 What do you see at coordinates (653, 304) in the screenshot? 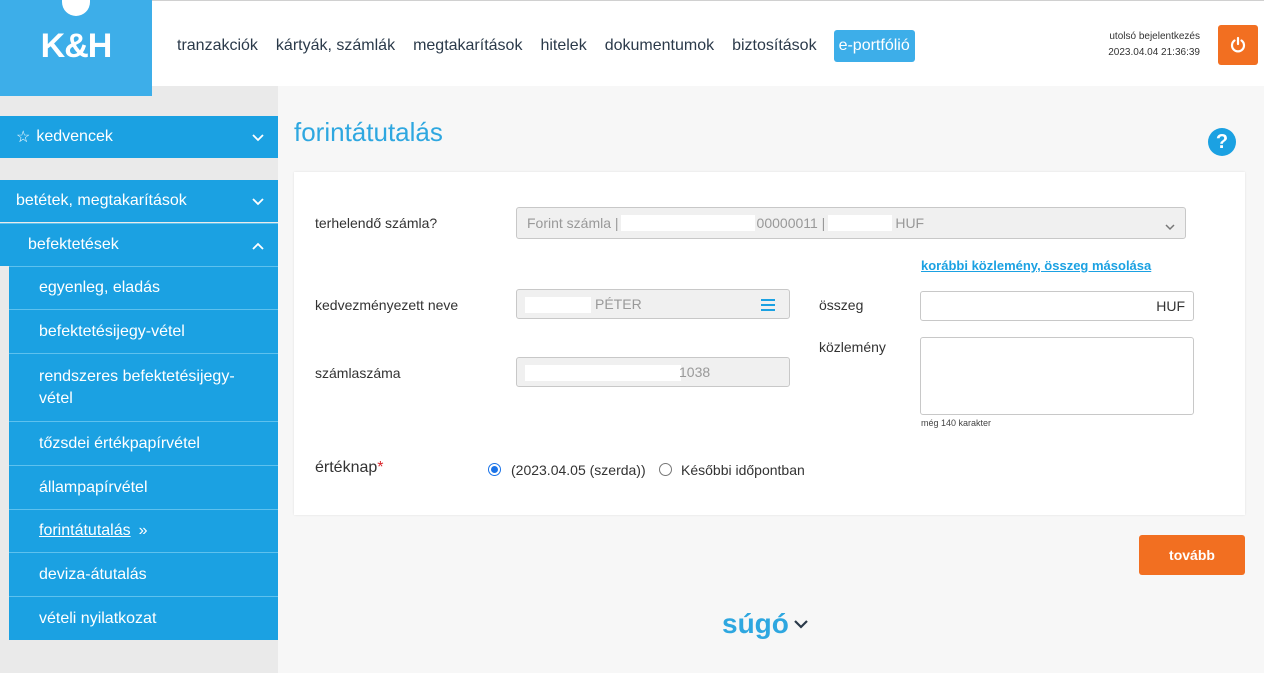
I see `beneficiary-field: PÉTER` at bounding box center [653, 304].